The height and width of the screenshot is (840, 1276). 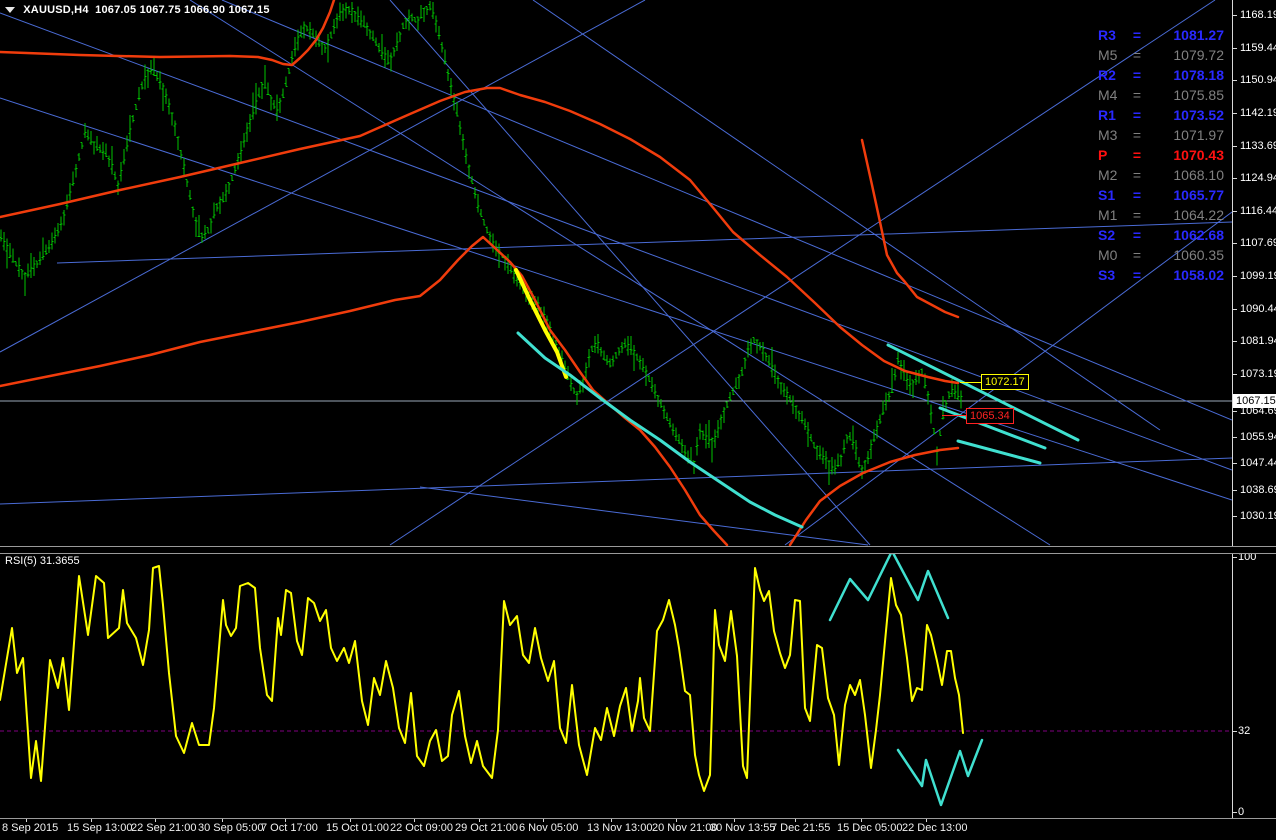 What do you see at coordinates (1198, 35) in the screenshot?
I see `pivot-value: 1081.27` at bounding box center [1198, 35].